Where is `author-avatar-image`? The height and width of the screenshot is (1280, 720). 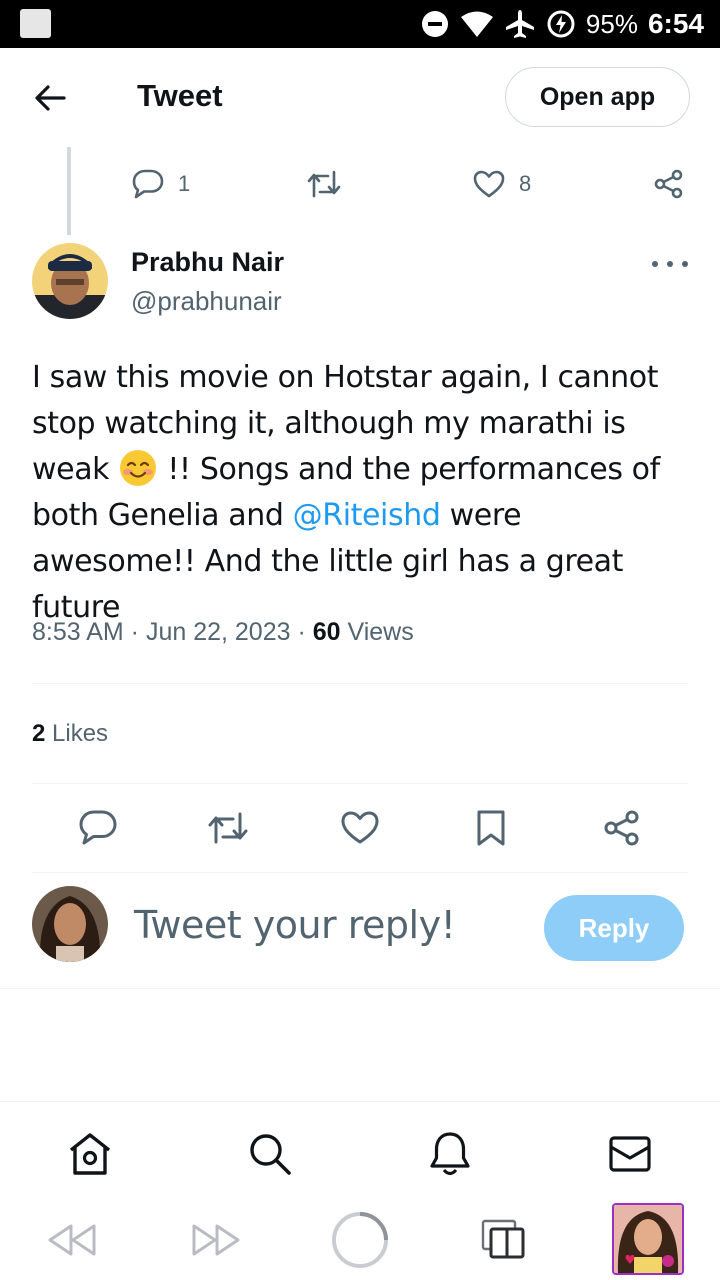
author-avatar-image is located at coordinates (70, 281).